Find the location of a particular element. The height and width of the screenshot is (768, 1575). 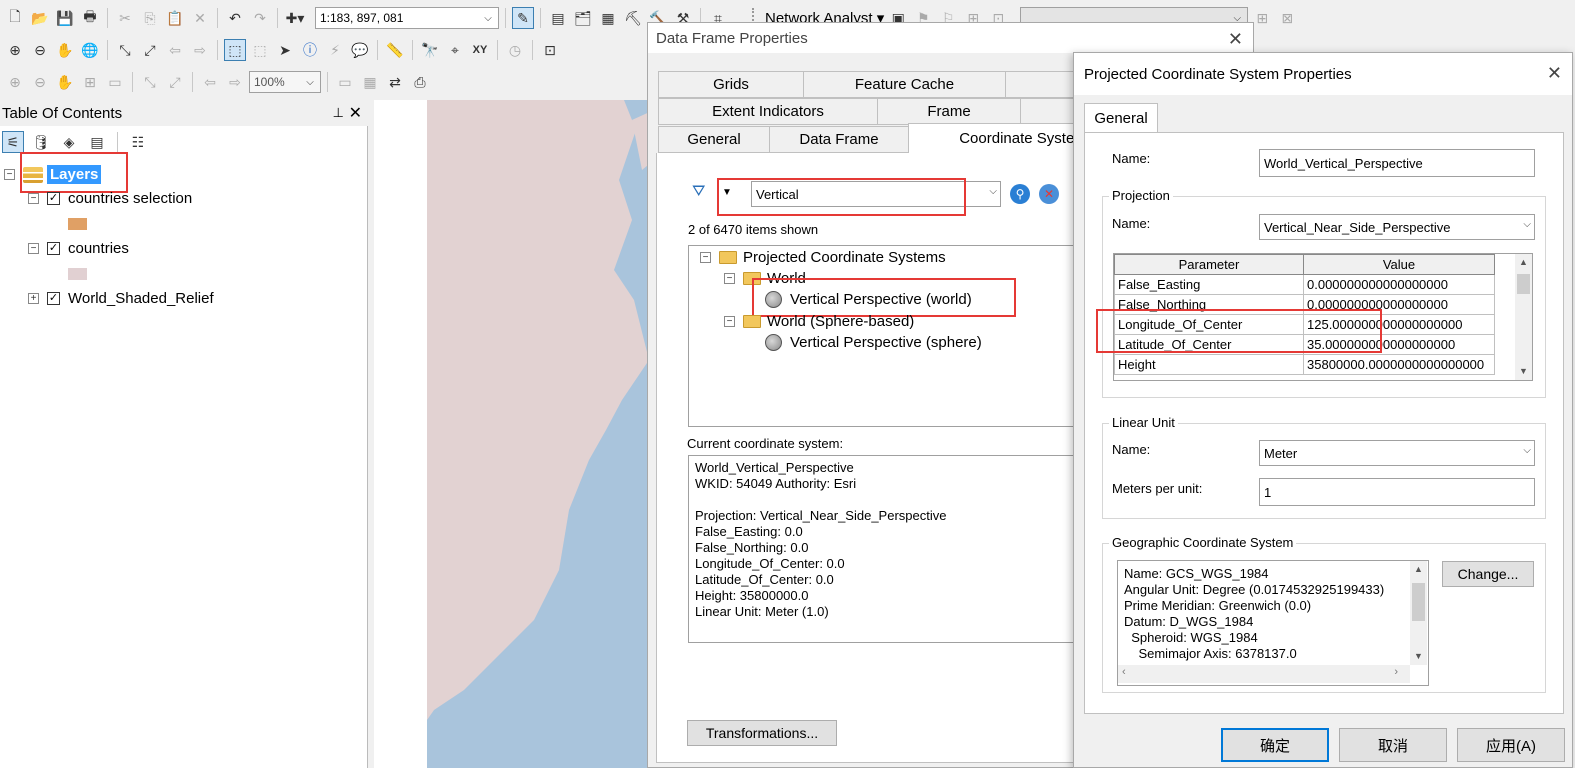

parameters-scrollbar: ▲ ▼ is located at coordinates (1523, 317).